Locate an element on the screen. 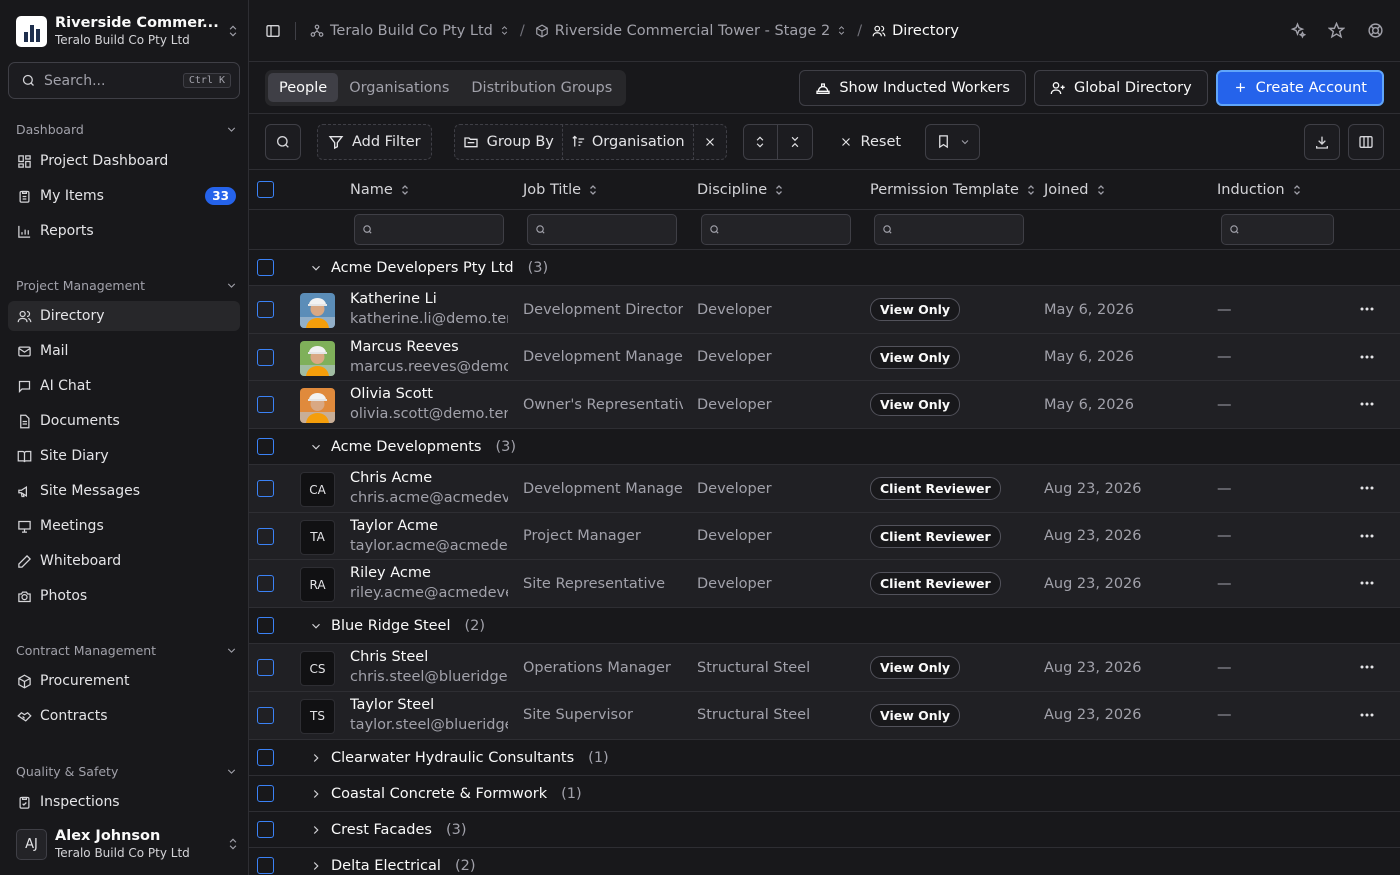  sidebar-item-directory: Directory is located at coordinates (124, 316).